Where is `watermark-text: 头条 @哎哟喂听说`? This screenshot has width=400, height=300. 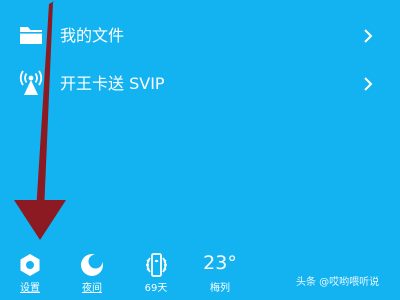
watermark-text: 头条 @哎哟喂听说 is located at coordinates (338, 282).